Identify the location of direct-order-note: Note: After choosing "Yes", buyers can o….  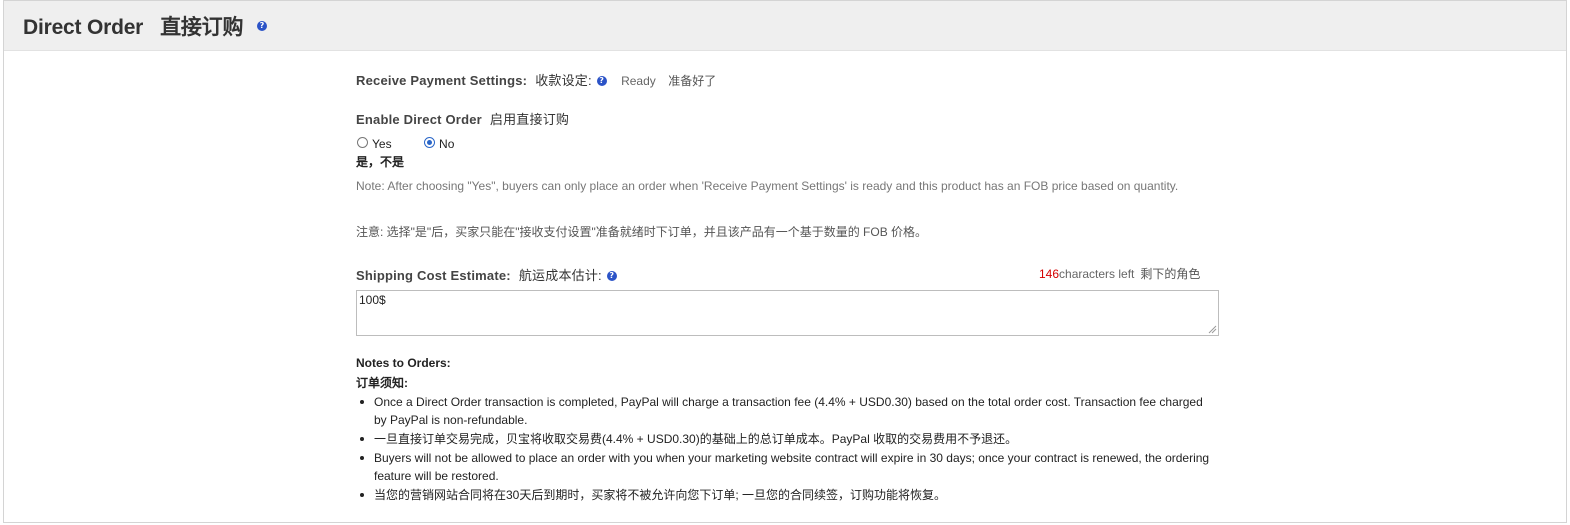
(767, 186).